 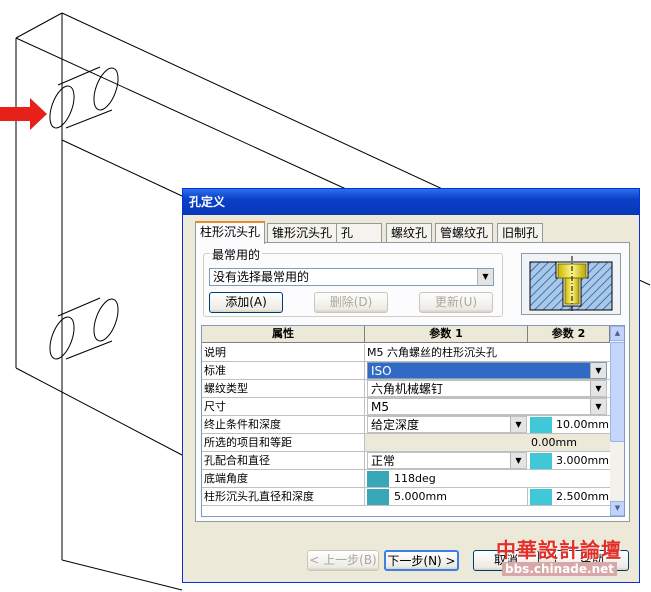 I want to click on table-row: 螺纹类型 六角机械螺钉 ▼, so click(x=406, y=389).